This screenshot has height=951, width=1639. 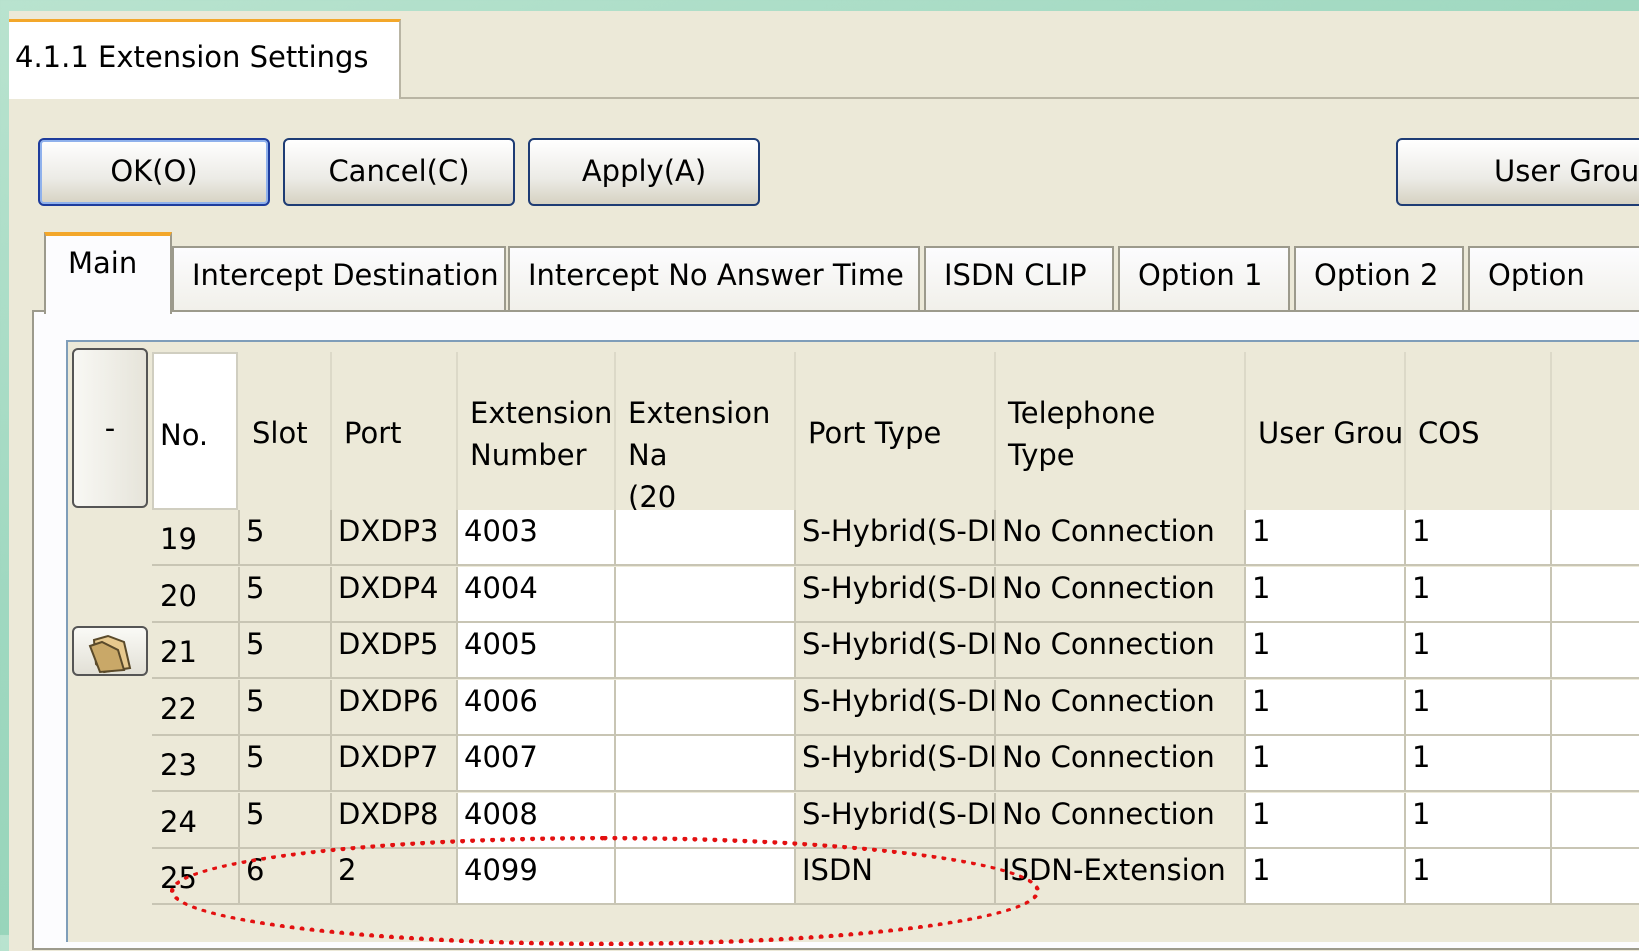 I want to click on column-header-no: No., so click(x=195, y=431).